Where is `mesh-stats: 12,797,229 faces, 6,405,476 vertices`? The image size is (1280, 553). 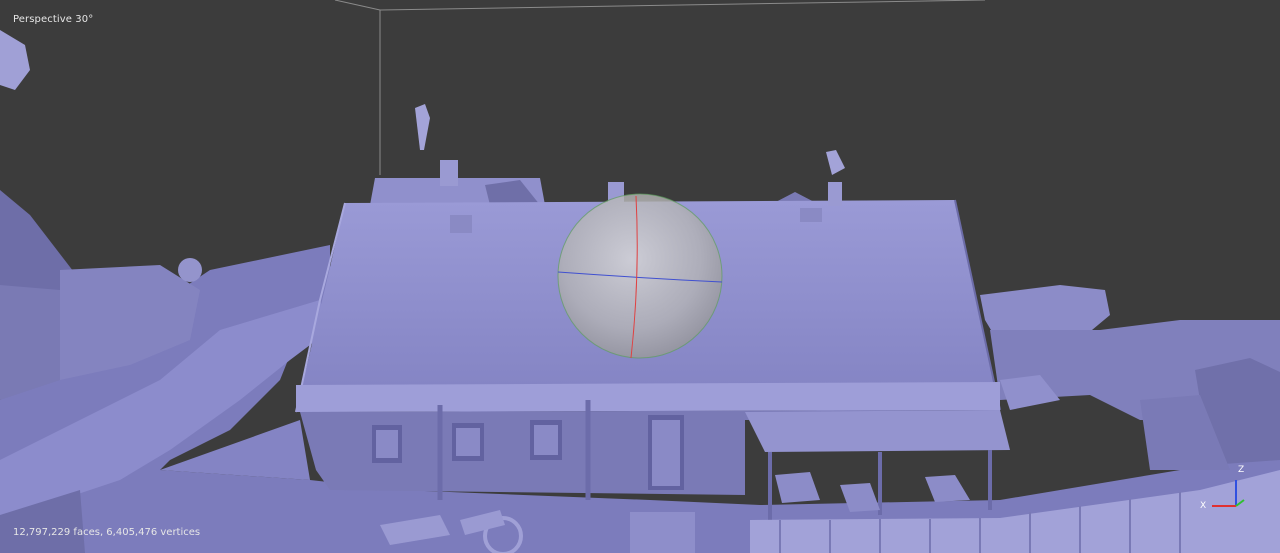
mesh-stats: 12,797,229 faces, 6,405,476 vertices is located at coordinates (107, 532).